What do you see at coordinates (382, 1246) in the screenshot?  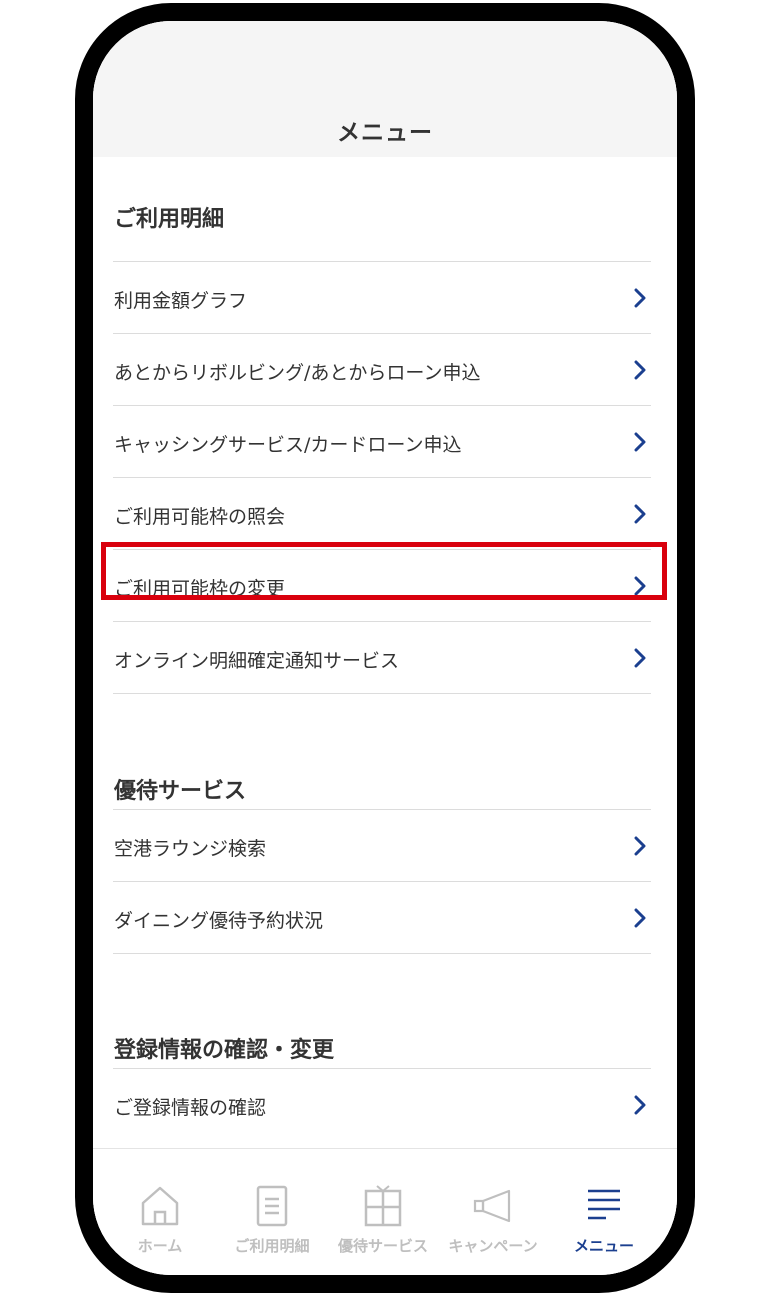 I see `tab-label: 優待サービス` at bounding box center [382, 1246].